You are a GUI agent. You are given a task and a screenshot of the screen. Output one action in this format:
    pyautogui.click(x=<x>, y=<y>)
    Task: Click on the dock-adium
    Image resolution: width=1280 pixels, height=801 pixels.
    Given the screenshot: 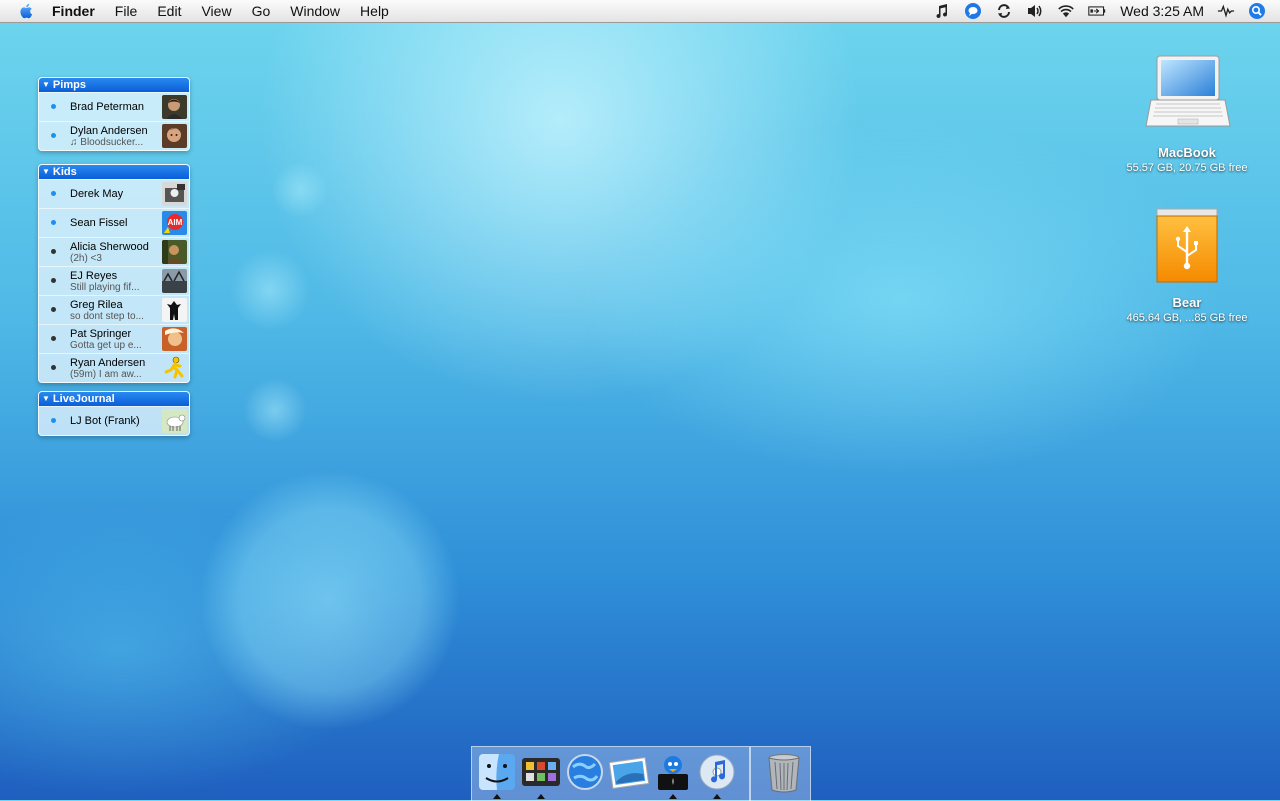 What is the action you would take?
    pyautogui.click(x=673, y=775)
    